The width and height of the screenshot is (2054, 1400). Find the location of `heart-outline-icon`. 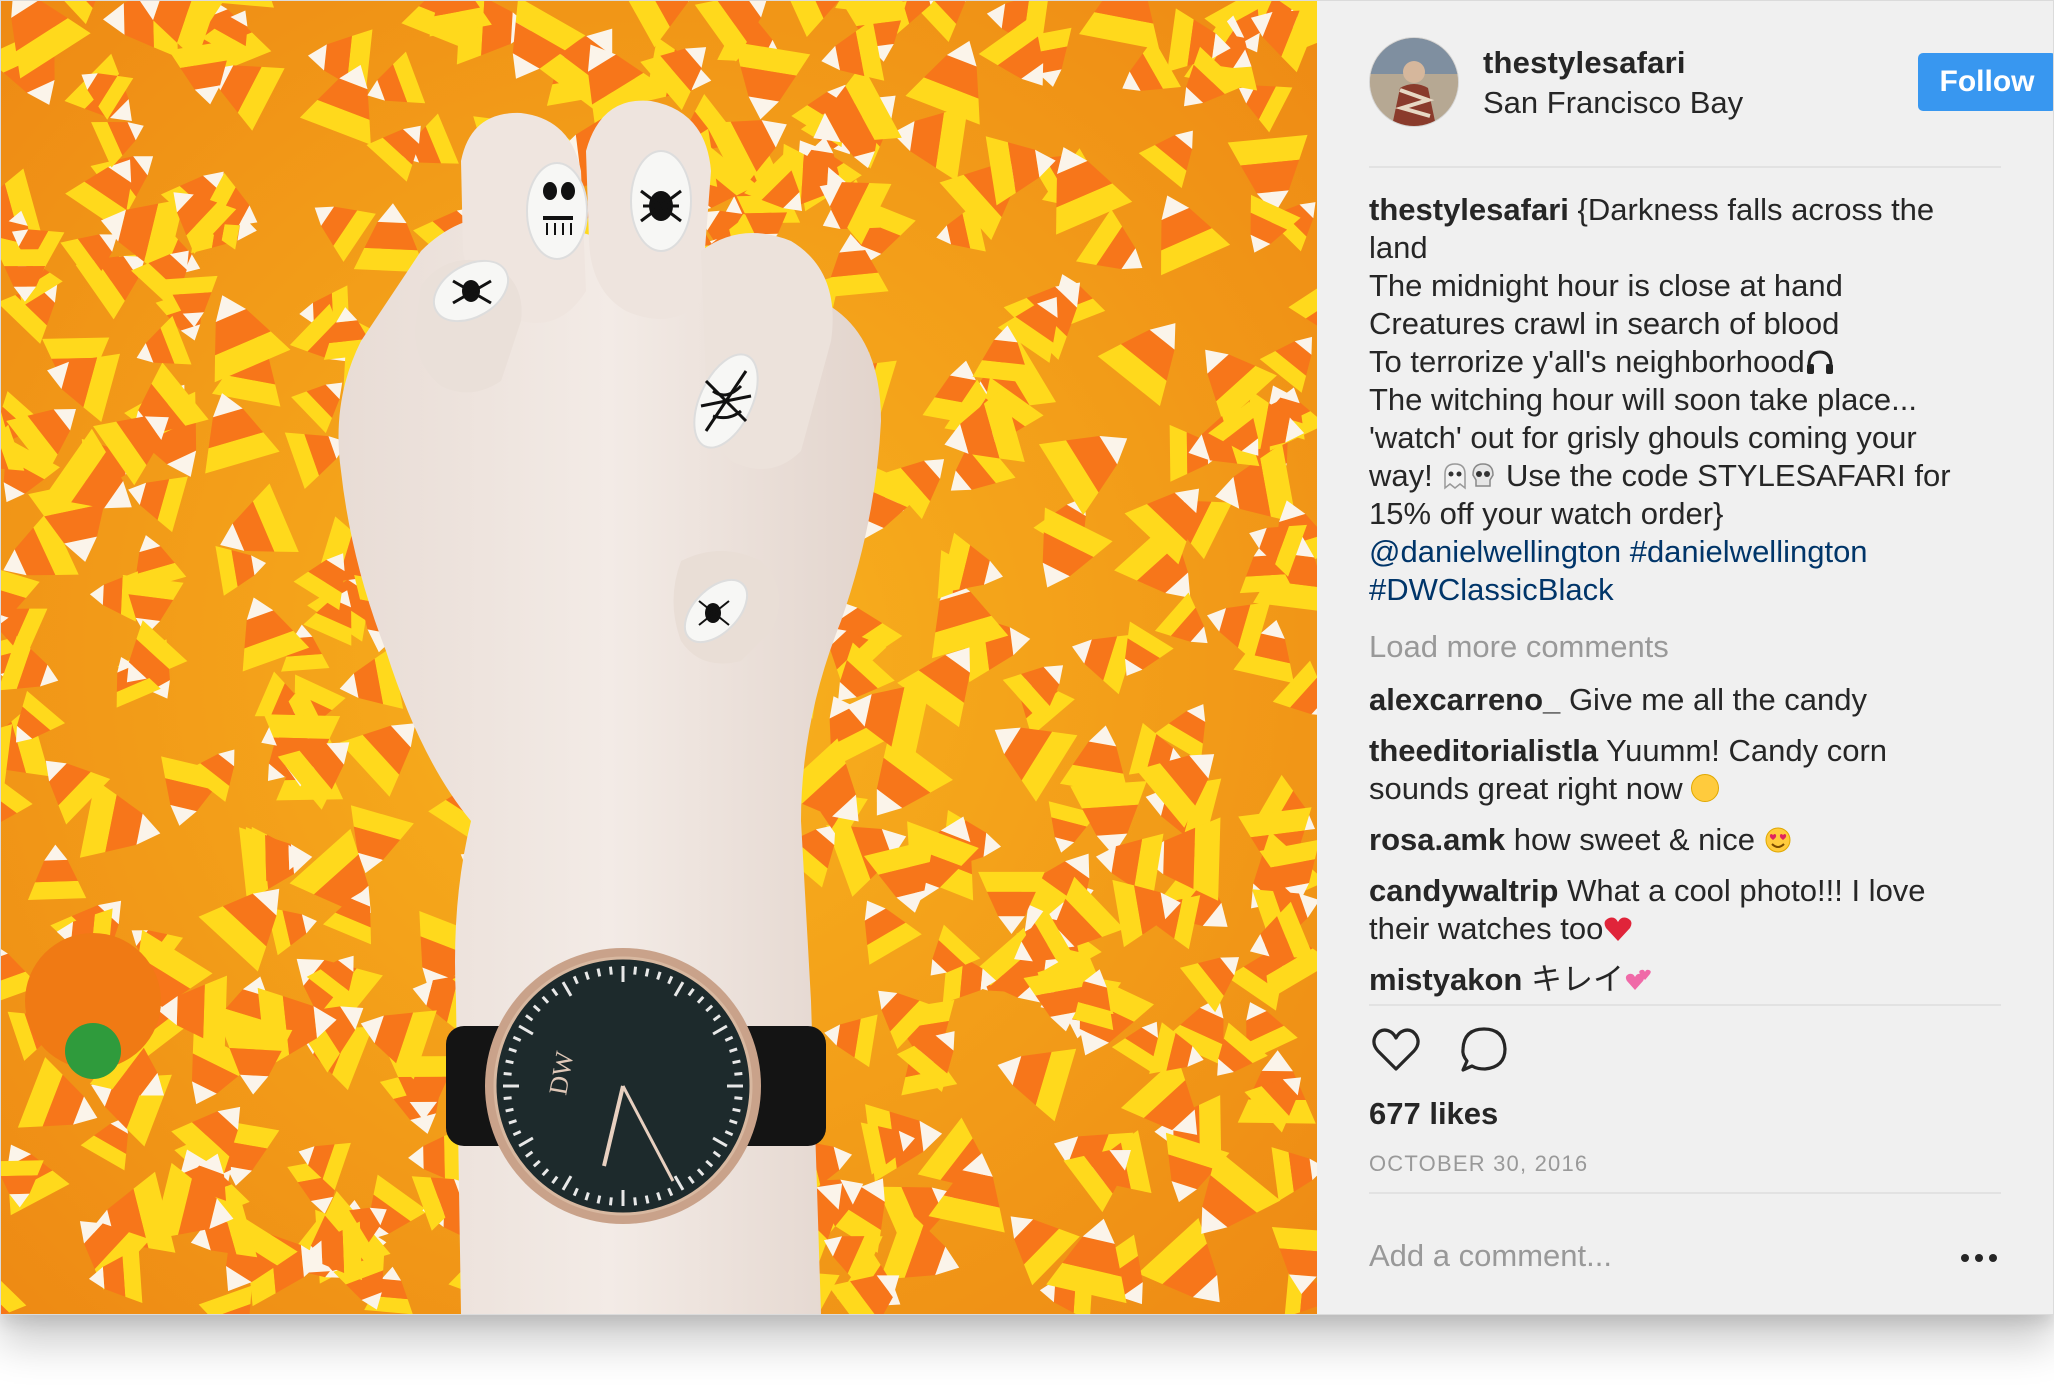

heart-outline-icon is located at coordinates (1396, 1050).